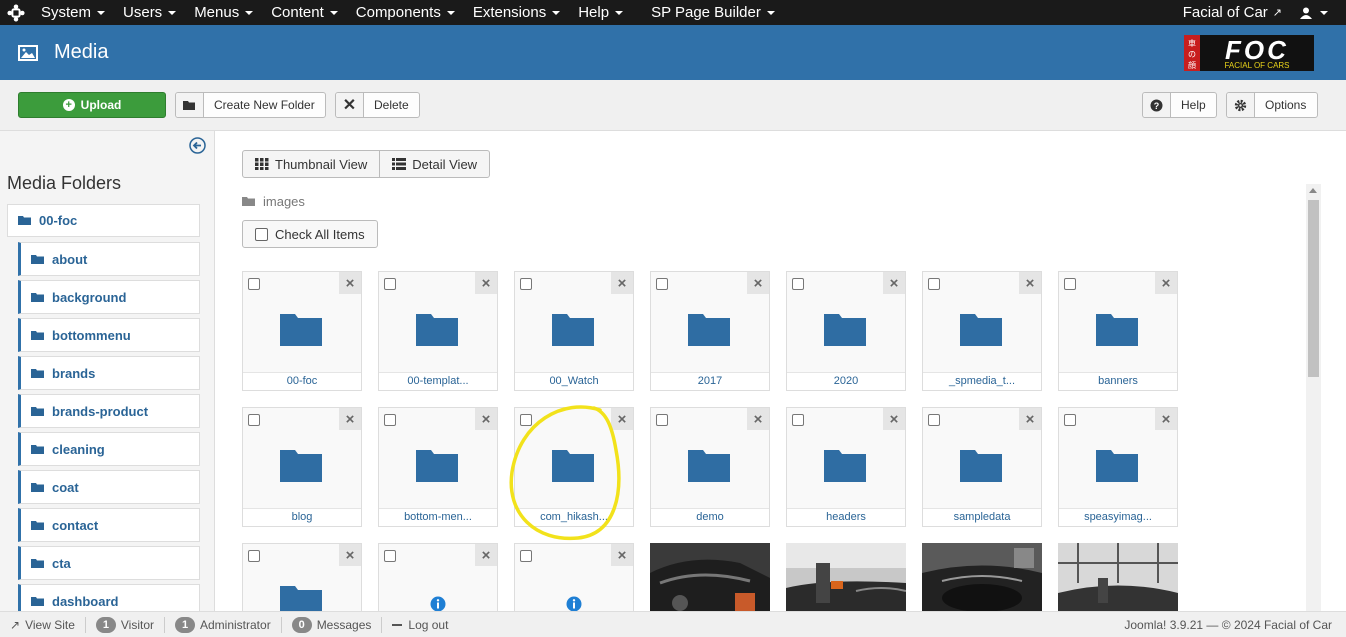  I want to click on folder-name: 2020, so click(846, 381).